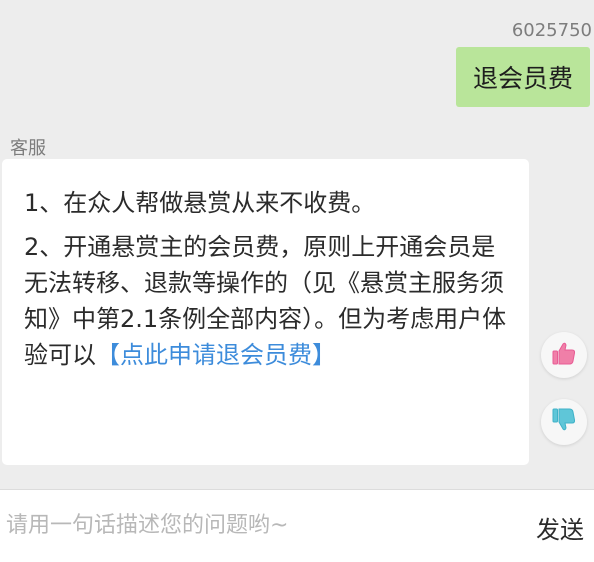 This screenshot has height=562, width=594. Describe the element at coordinates (560, 527) in the screenshot. I see `send-button: 发送` at that location.